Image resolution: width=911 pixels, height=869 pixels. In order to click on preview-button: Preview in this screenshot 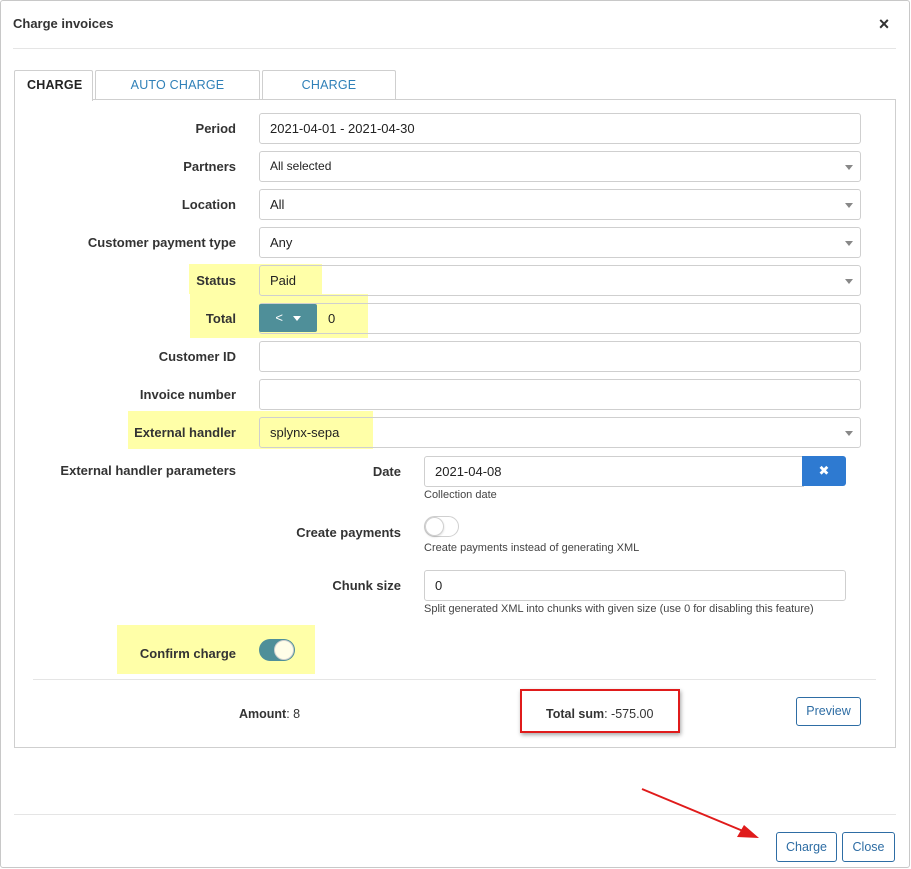, I will do `click(828, 711)`.